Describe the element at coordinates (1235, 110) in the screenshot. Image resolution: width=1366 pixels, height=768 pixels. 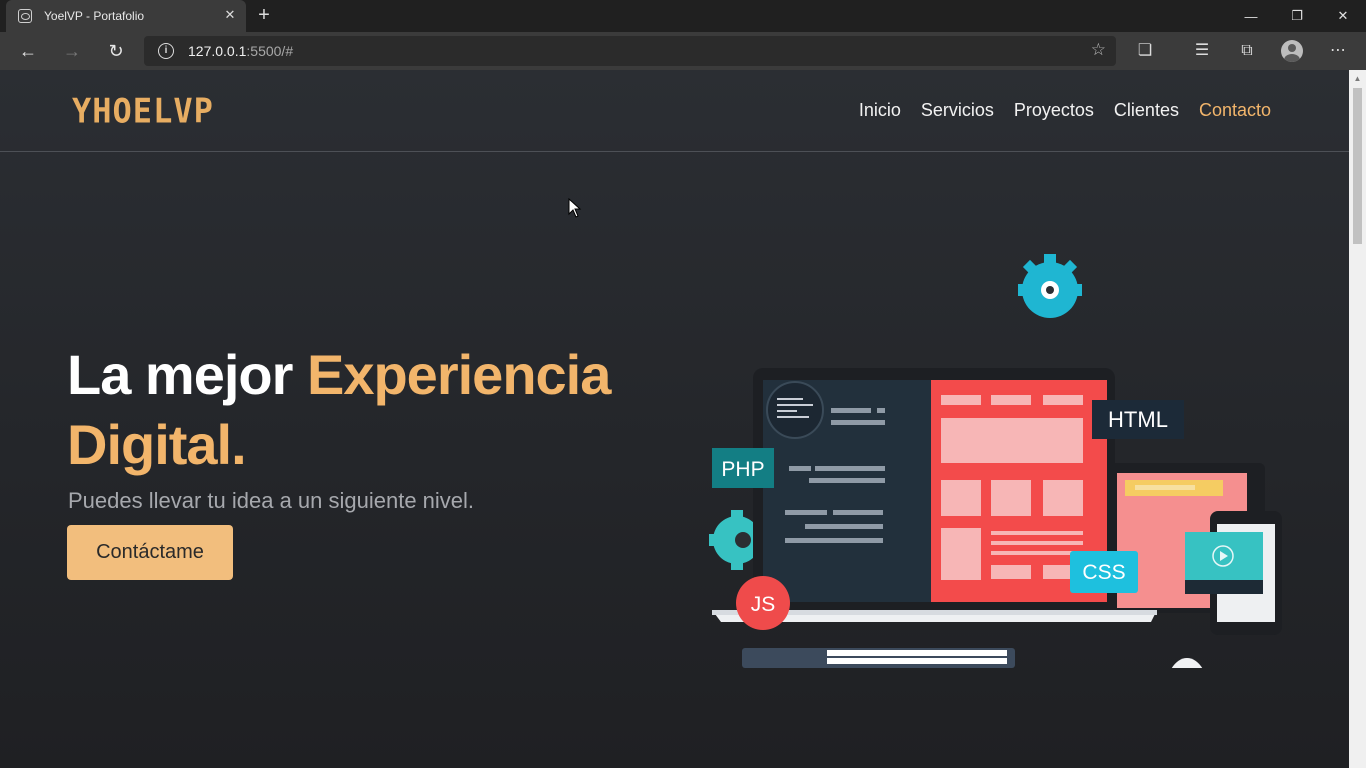
I see `nav-contacto: Contacto` at that location.